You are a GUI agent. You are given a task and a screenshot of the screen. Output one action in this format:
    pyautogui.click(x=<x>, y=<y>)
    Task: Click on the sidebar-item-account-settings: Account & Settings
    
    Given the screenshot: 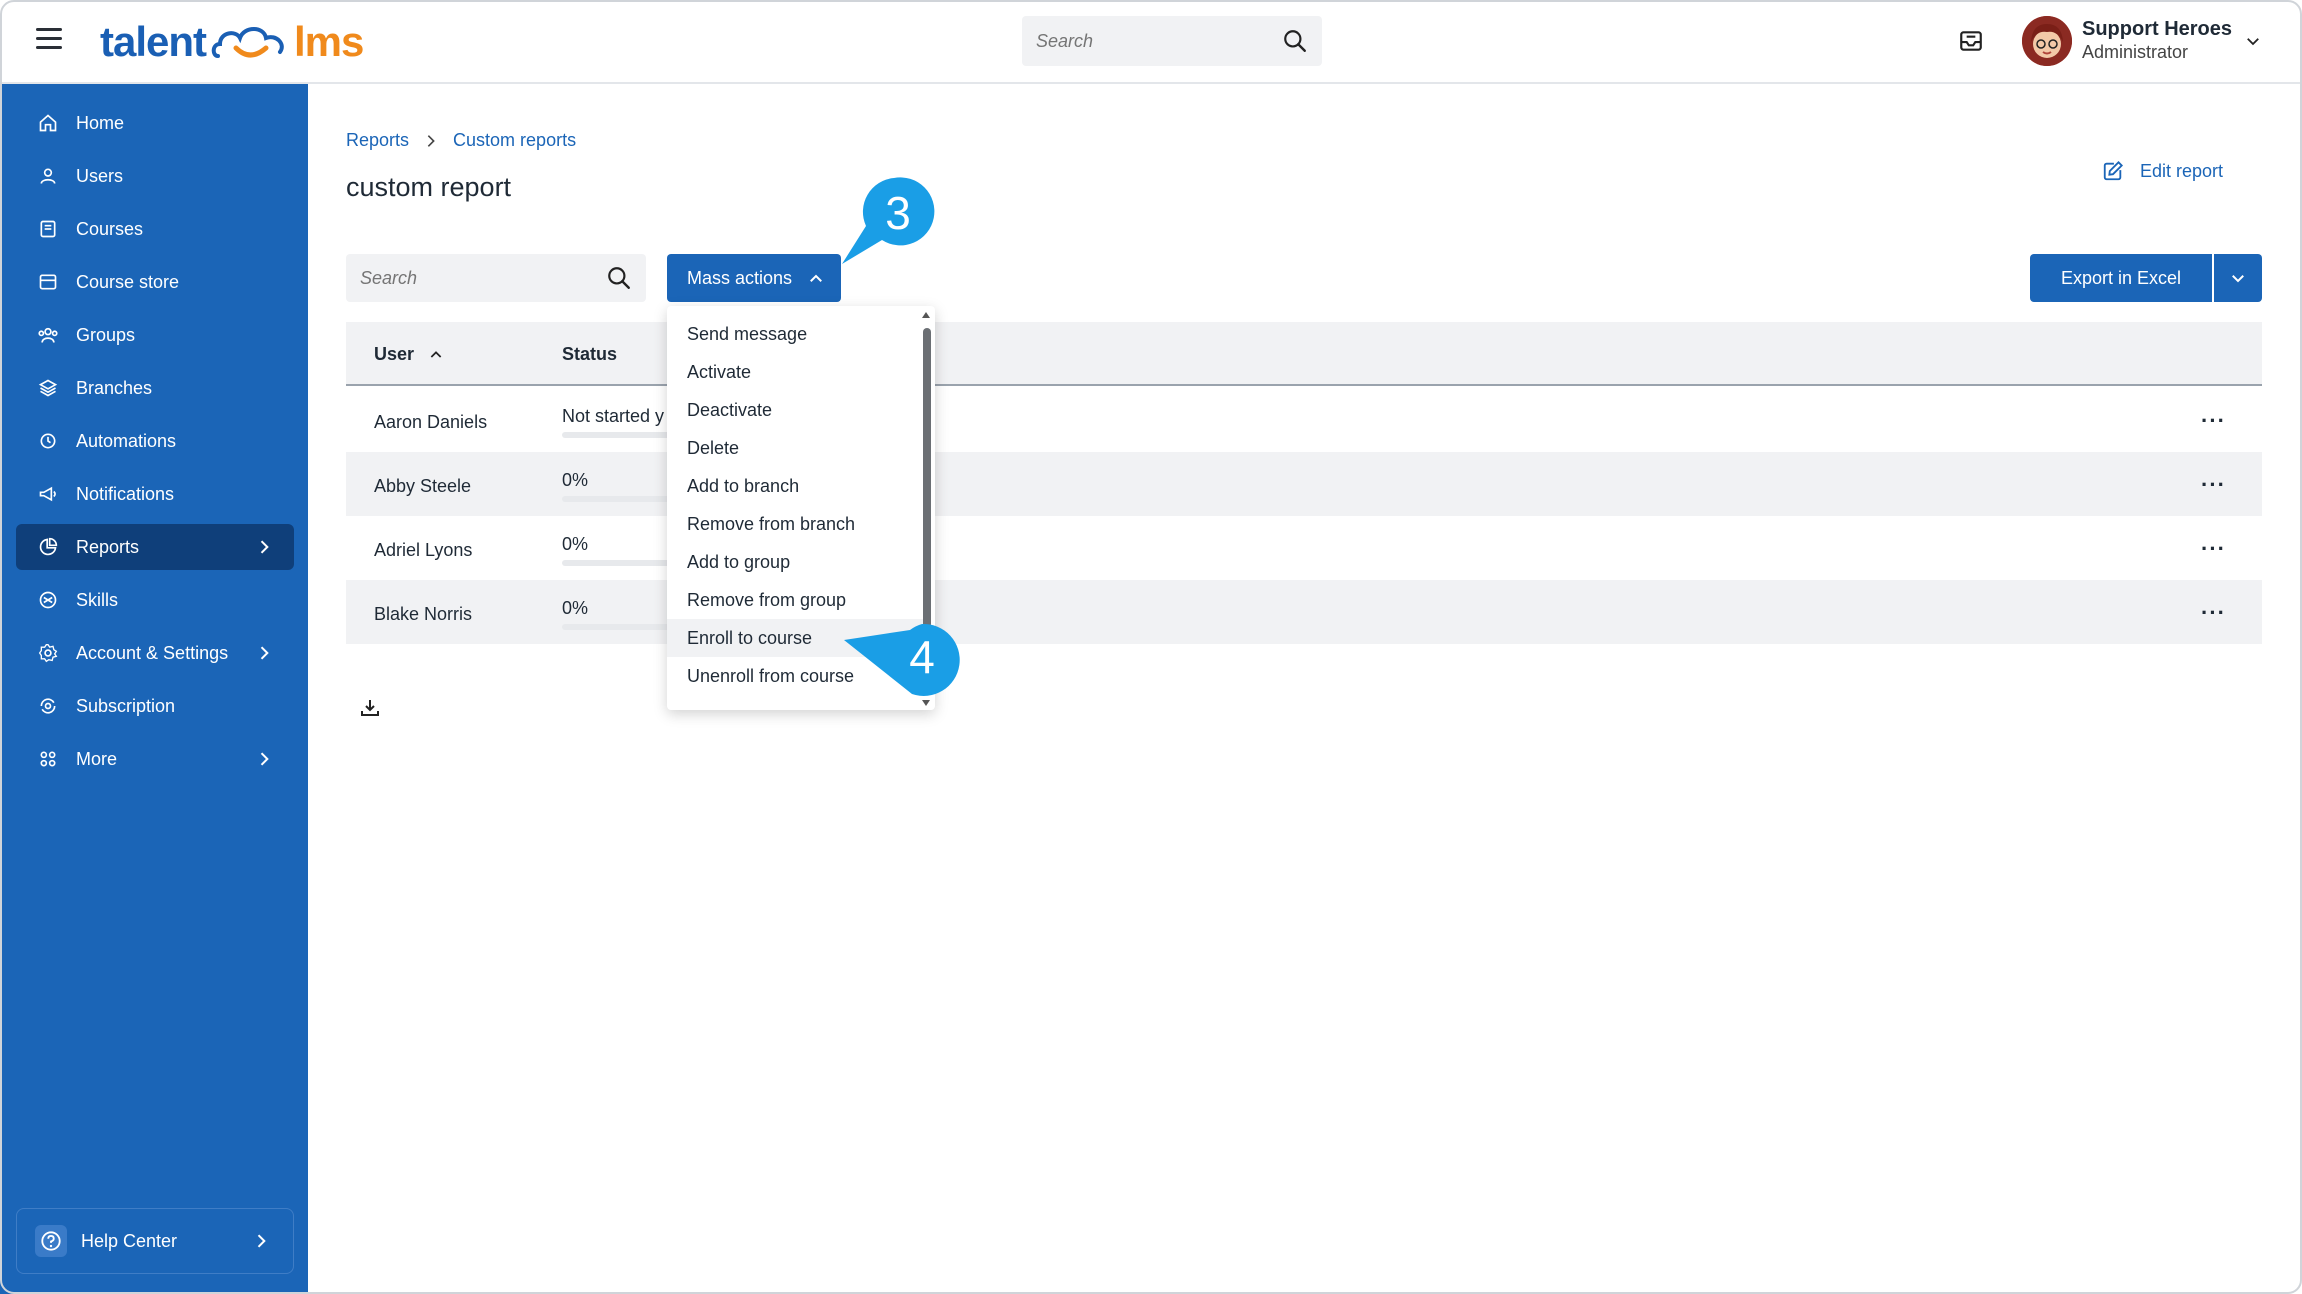 What is the action you would take?
    pyautogui.click(x=155, y=653)
    